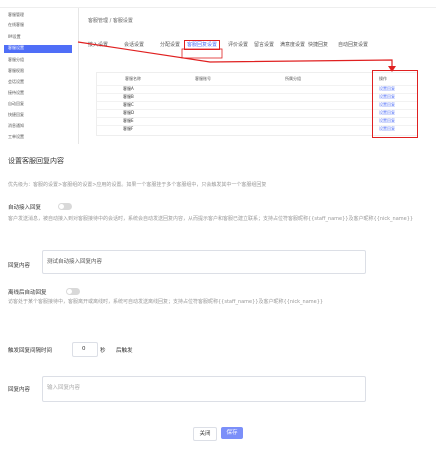  What do you see at coordinates (232, 433) in the screenshot?
I see `save-button: 保存` at bounding box center [232, 433].